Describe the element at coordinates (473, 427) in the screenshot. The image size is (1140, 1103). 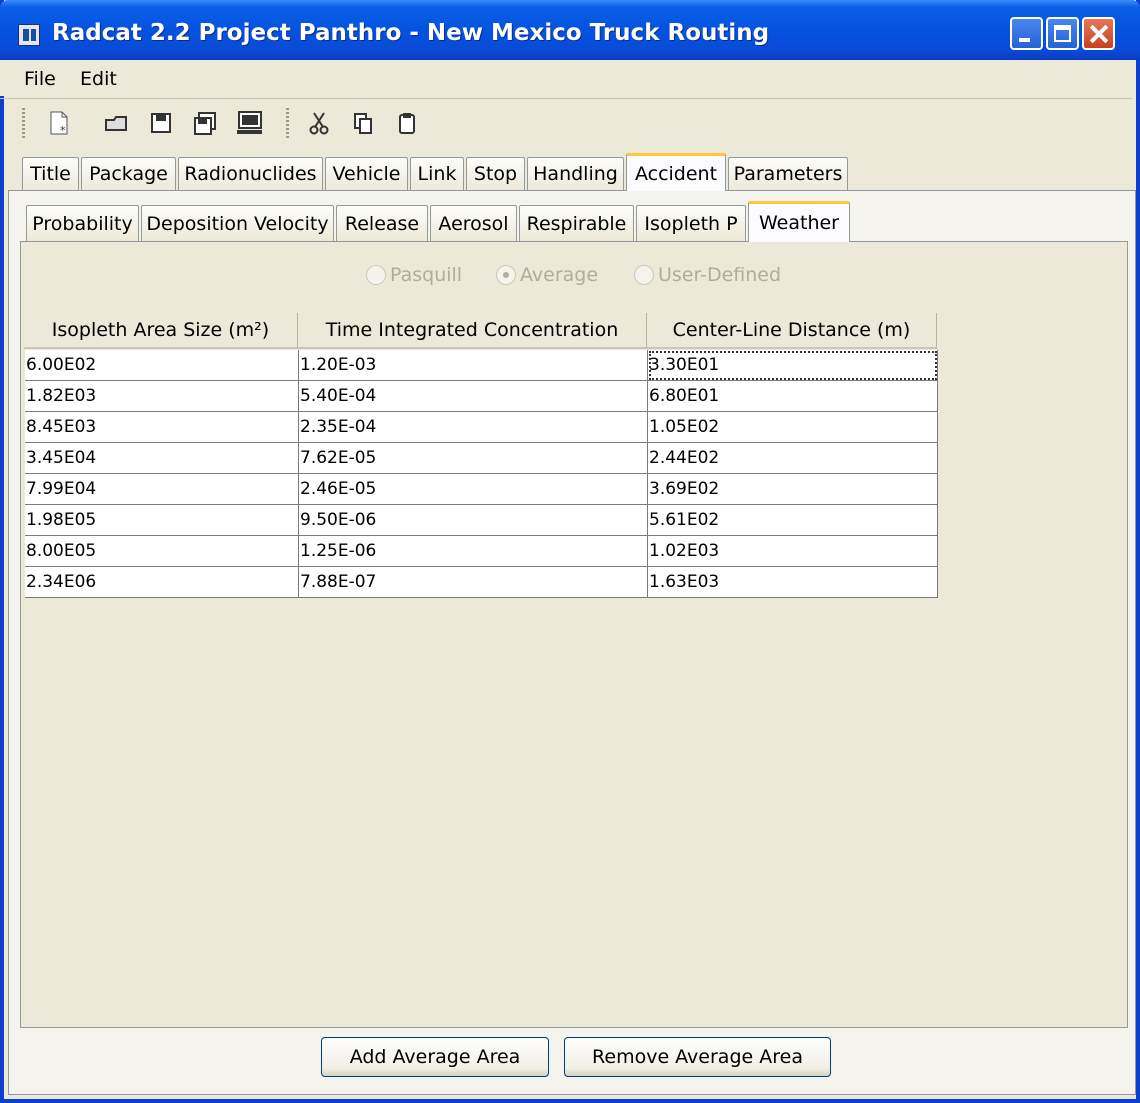
I see `table-cell: 2.35E-04` at that location.